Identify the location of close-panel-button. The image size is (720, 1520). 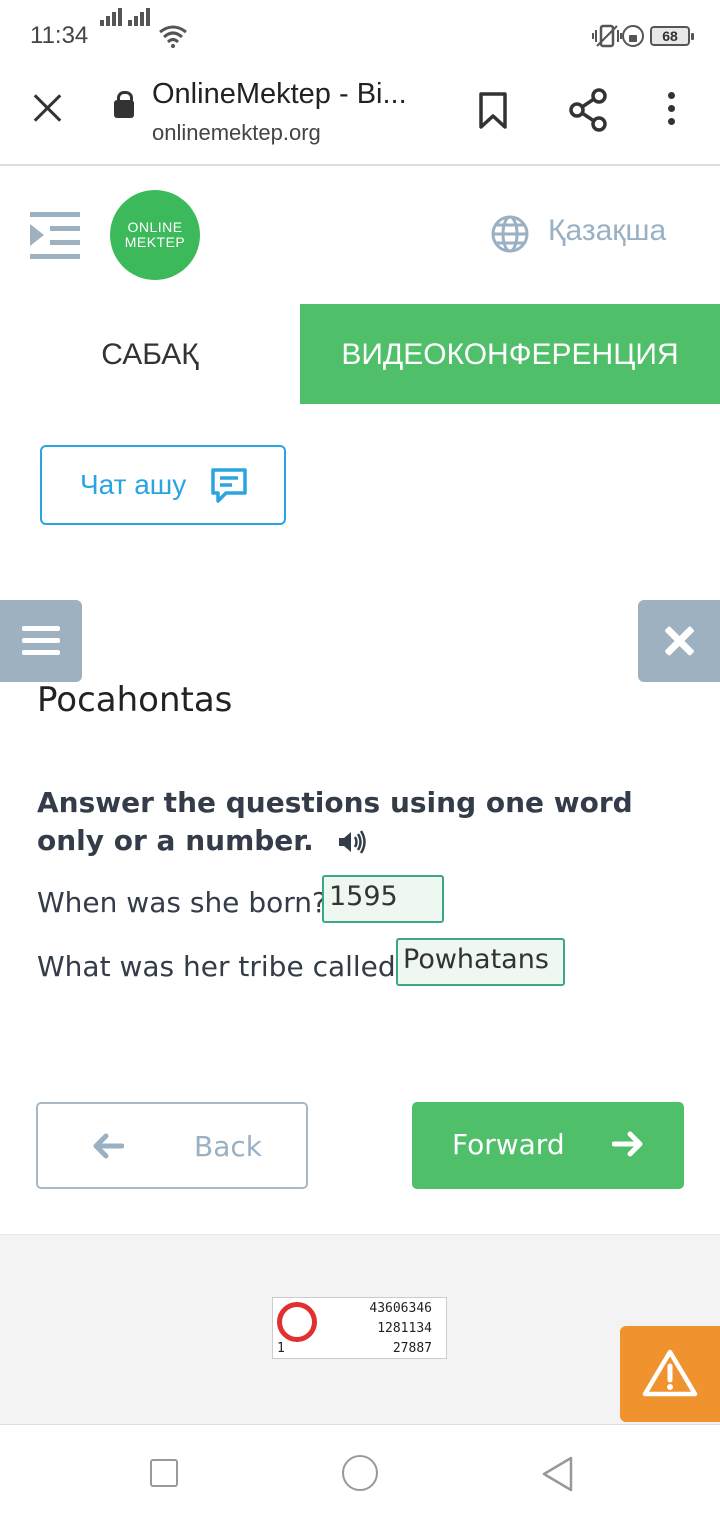
(679, 641).